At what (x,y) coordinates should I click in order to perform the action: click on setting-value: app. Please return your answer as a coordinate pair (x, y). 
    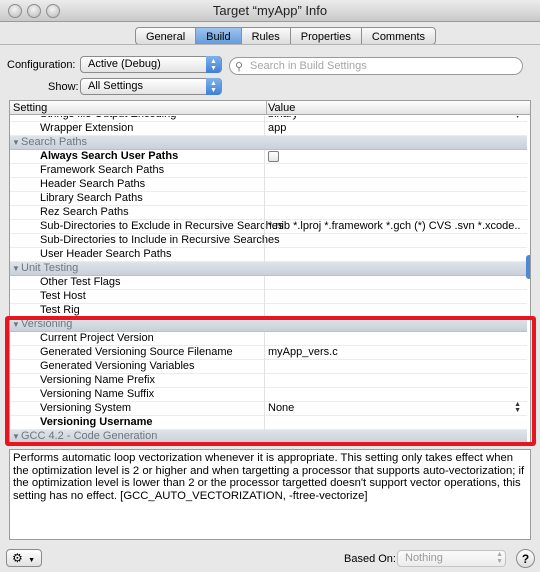
    Looking at the image, I should click on (394, 128).